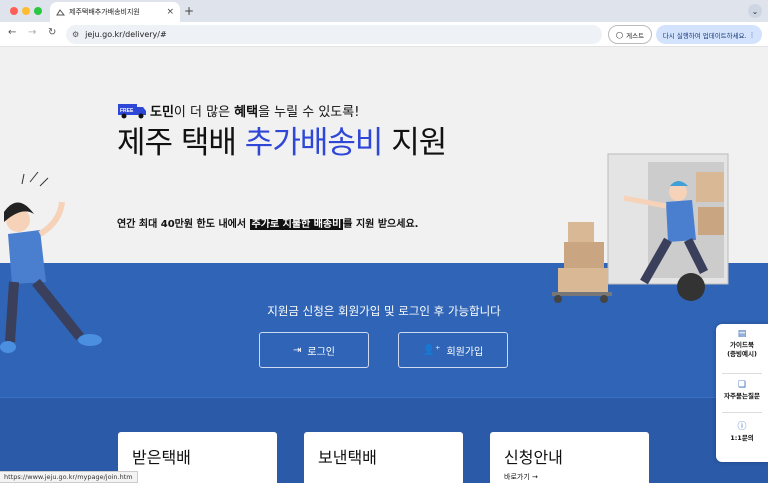 The width and height of the screenshot is (768, 483). I want to click on title-part-1: 제주 택배, so click(181, 143).